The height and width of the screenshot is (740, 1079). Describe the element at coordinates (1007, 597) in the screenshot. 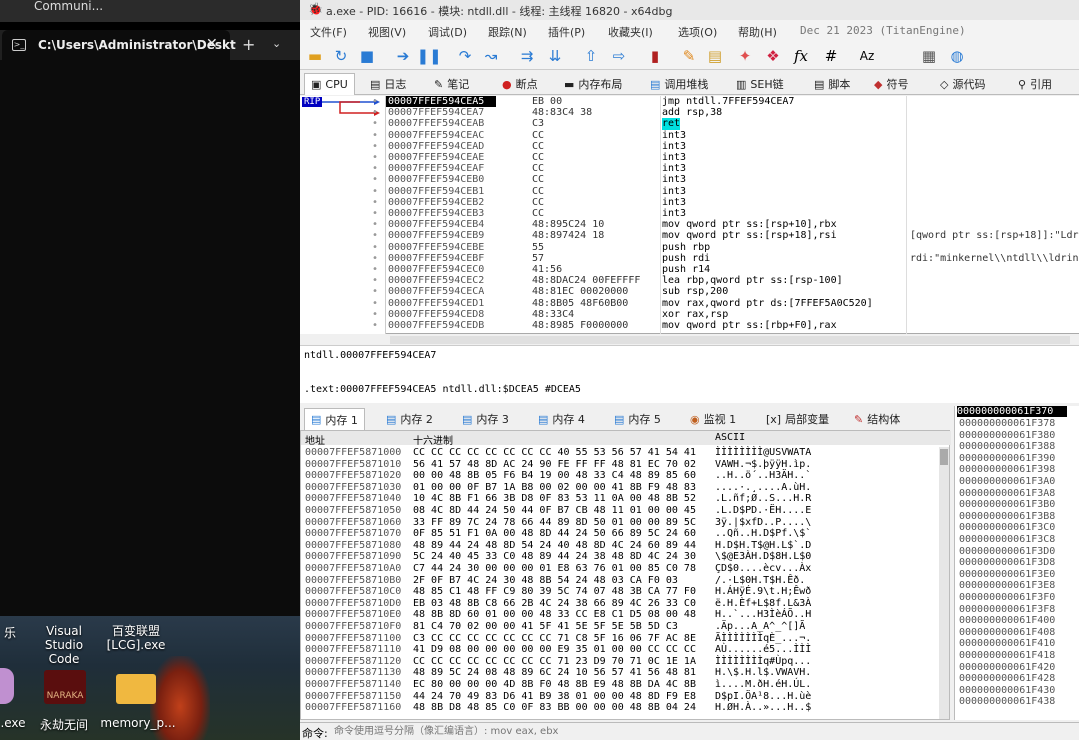

I see `stack-address: 000000000061F3F0` at that location.